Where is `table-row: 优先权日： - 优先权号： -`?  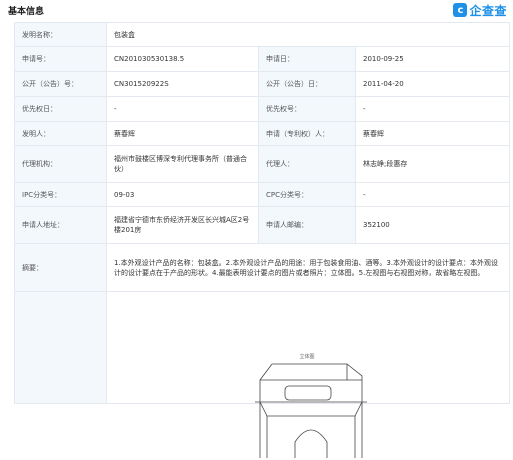
table-row: 优先权日： - 优先权号： - is located at coordinates (262, 109).